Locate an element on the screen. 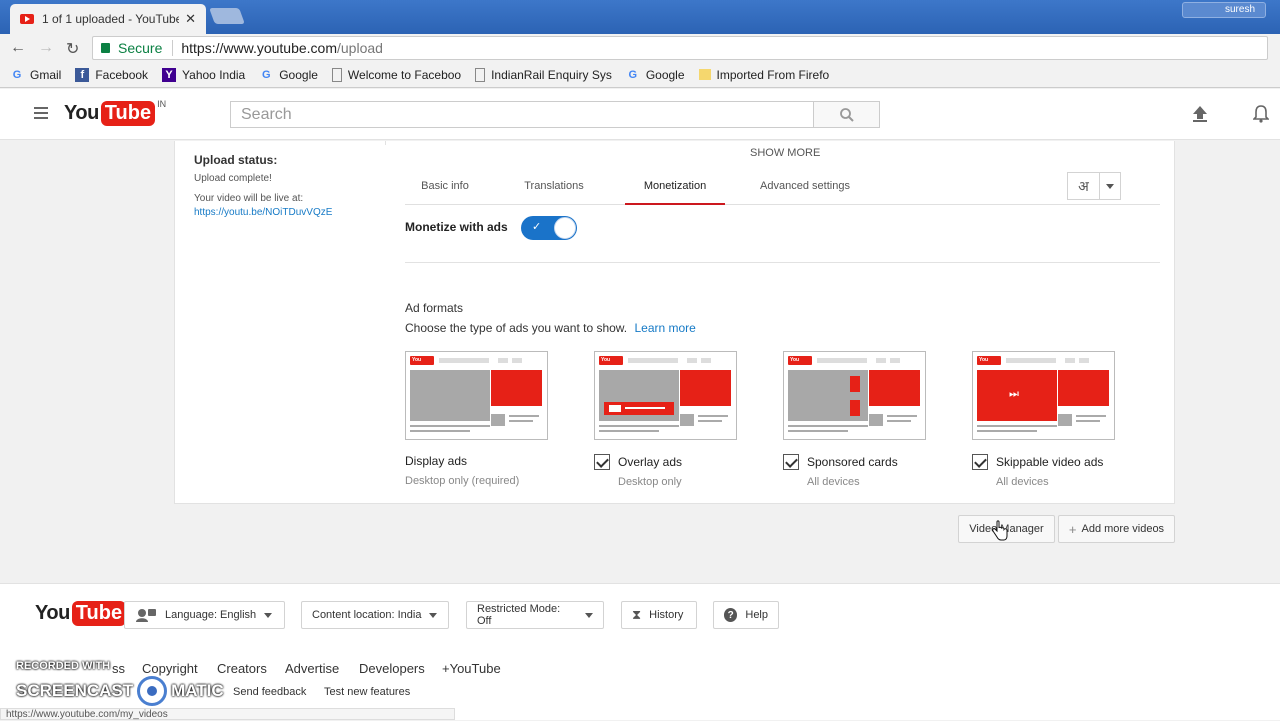 Image resolution: width=1280 pixels, height=721 pixels. footer-link-developers: Developers is located at coordinates (392, 668).